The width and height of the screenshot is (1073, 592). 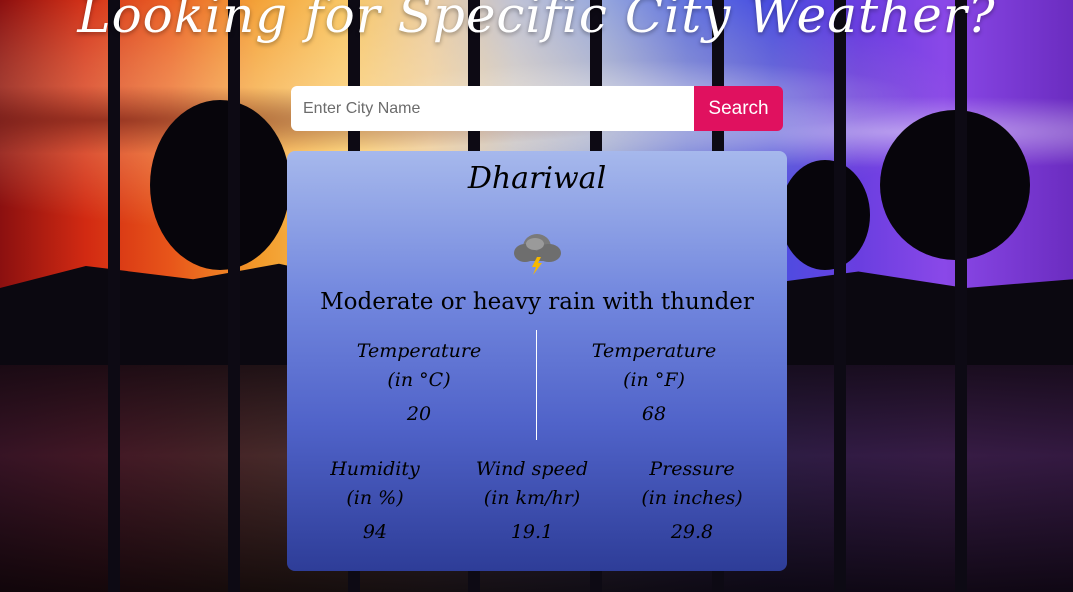 I want to click on city-search-input, so click(x=492, y=108).